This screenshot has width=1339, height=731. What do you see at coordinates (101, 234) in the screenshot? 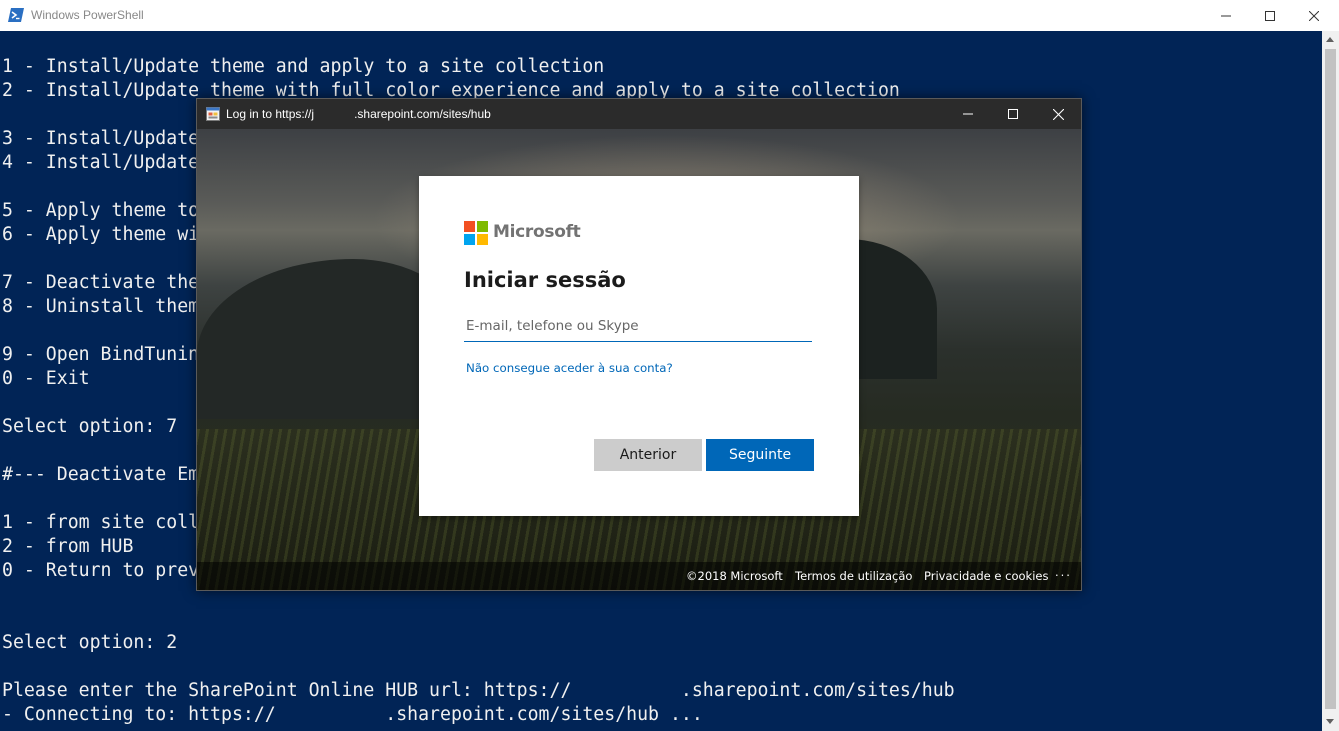
I see `console-line: 6 - Apply theme wi` at bounding box center [101, 234].